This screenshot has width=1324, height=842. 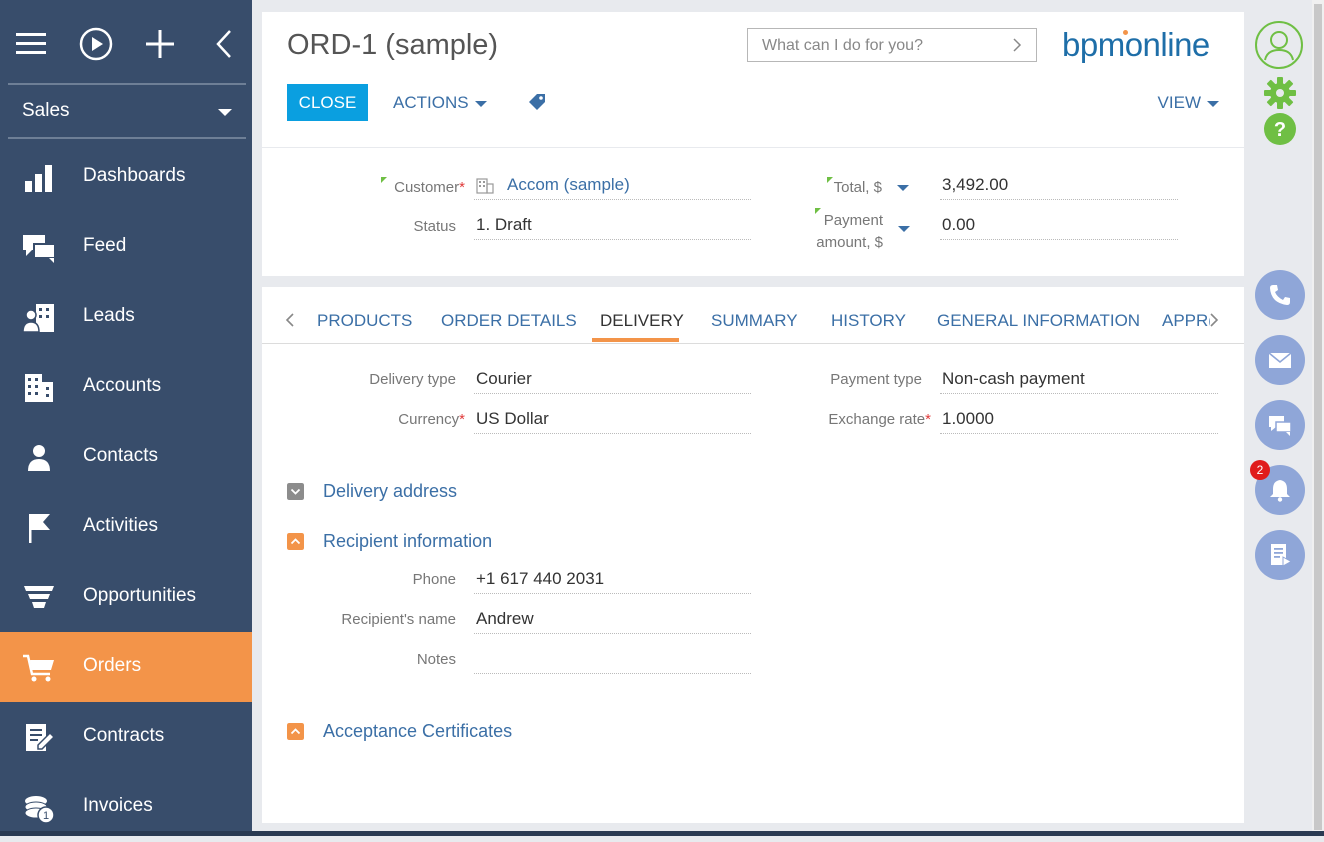 I want to click on nav-item-dashboards: Dashboards, so click(x=126, y=177).